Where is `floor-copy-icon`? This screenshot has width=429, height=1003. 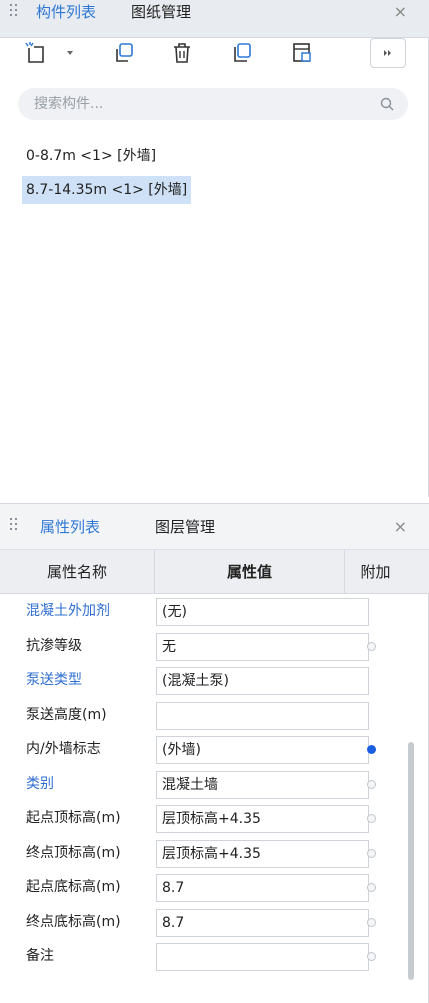
floor-copy-icon is located at coordinates (302, 52).